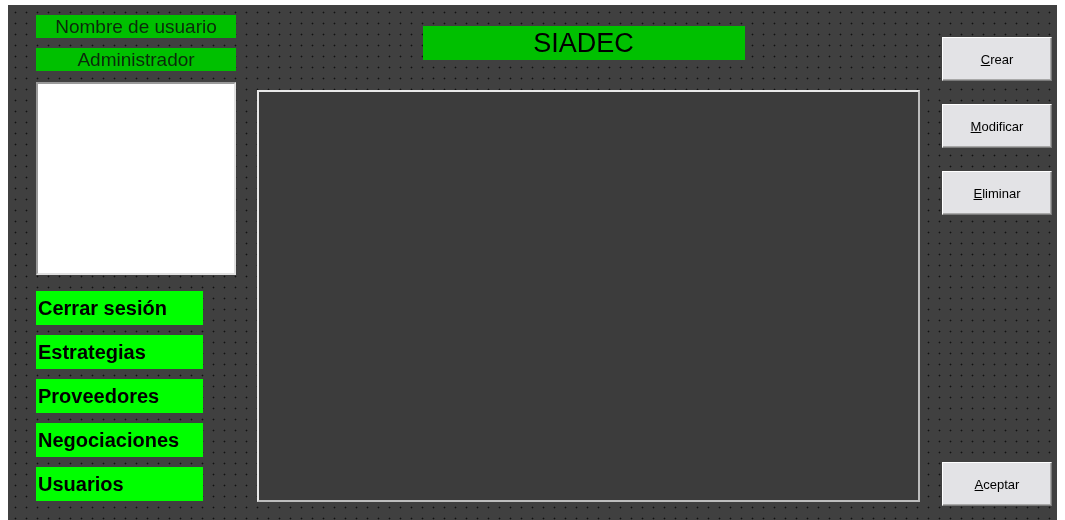  What do you see at coordinates (997, 193) in the screenshot?
I see `action-button: Eliminar` at bounding box center [997, 193].